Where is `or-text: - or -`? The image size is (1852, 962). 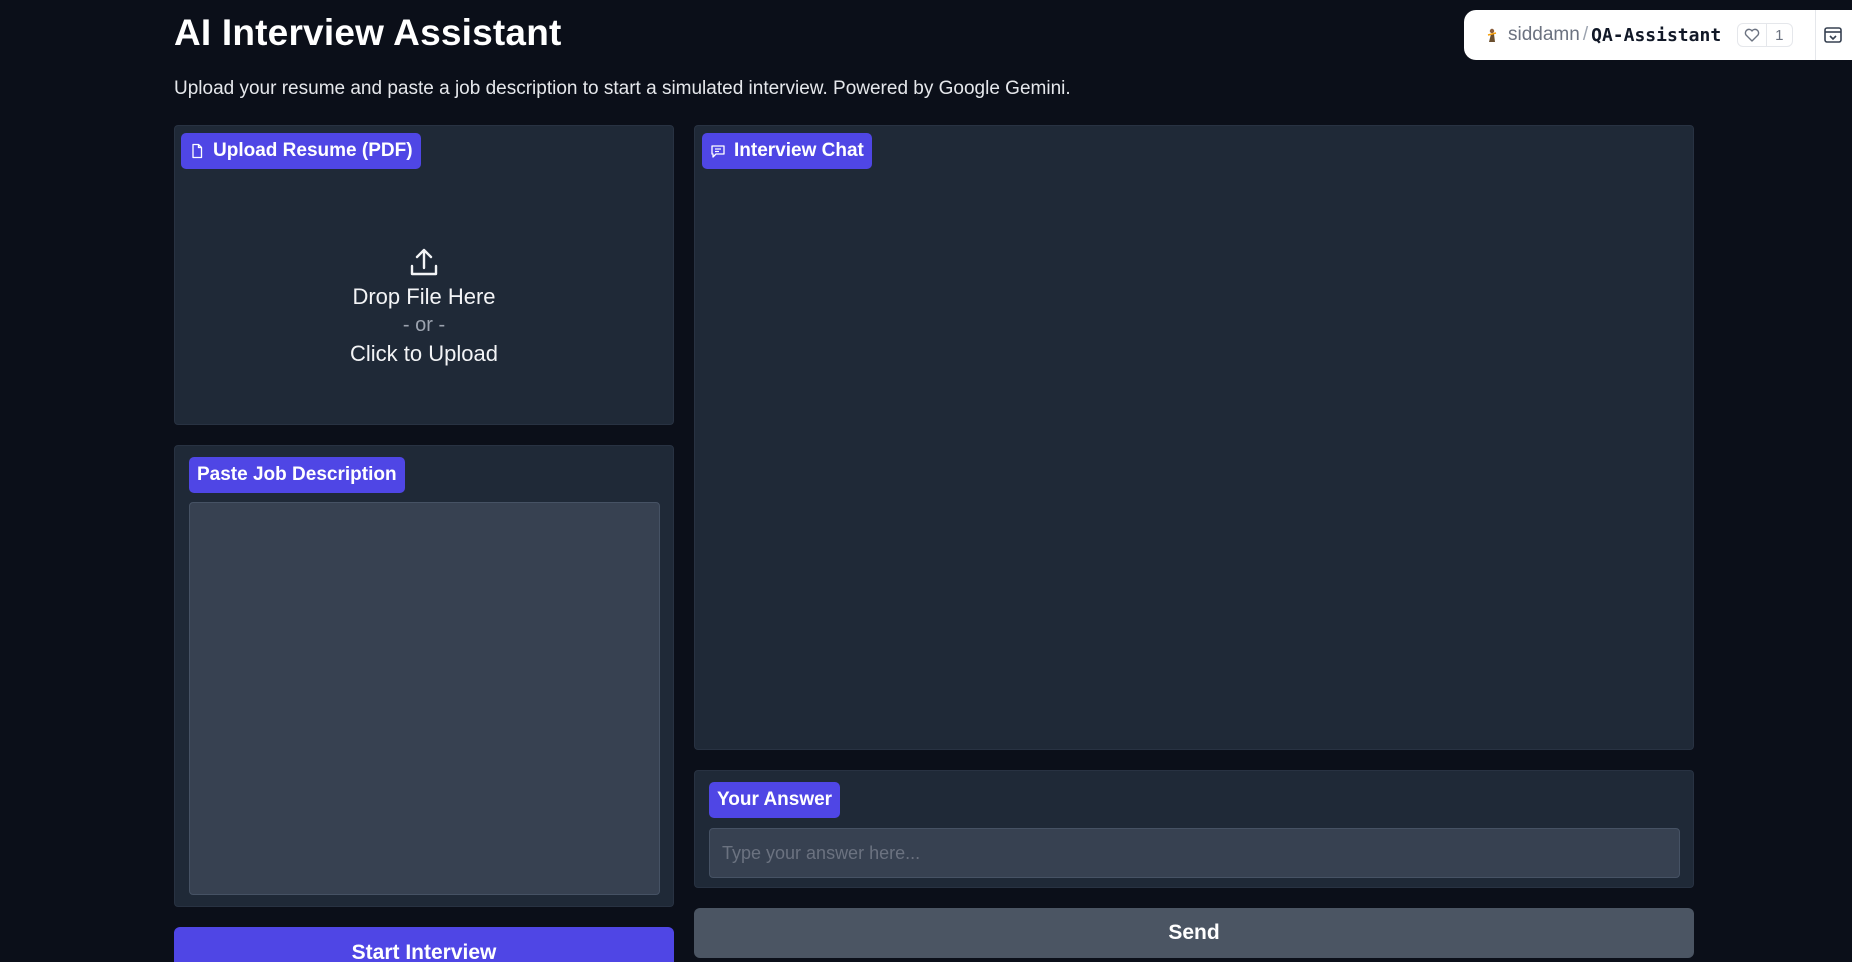
or-text: - or - is located at coordinates (424, 324).